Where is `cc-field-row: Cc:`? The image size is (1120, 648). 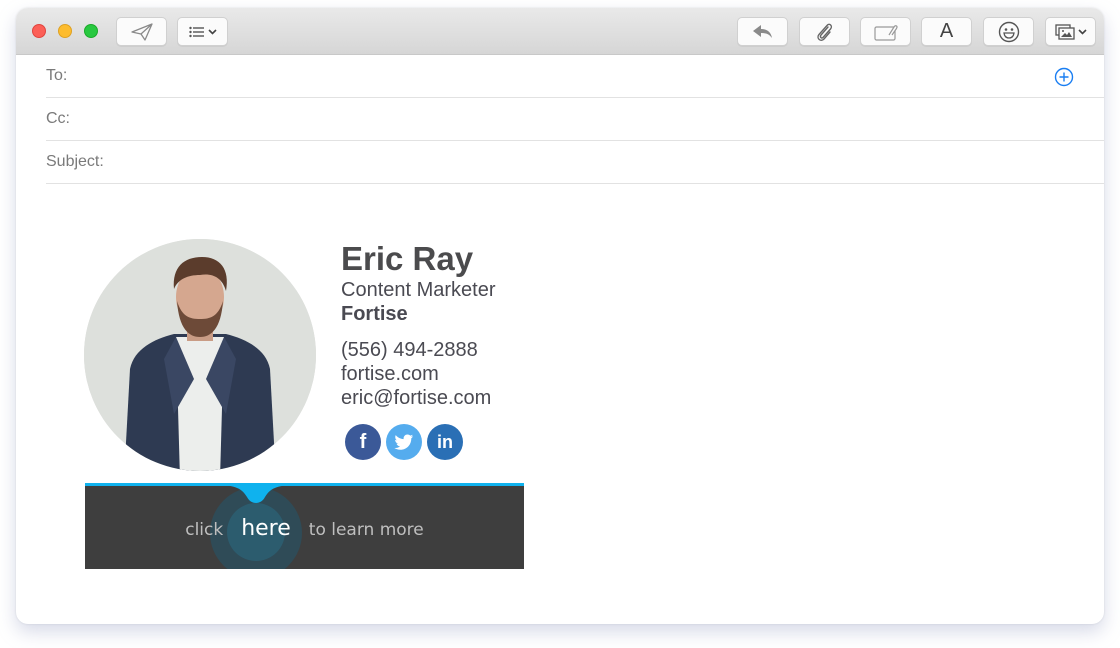 cc-field-row: Cc: is located at coordinates (575, 119).